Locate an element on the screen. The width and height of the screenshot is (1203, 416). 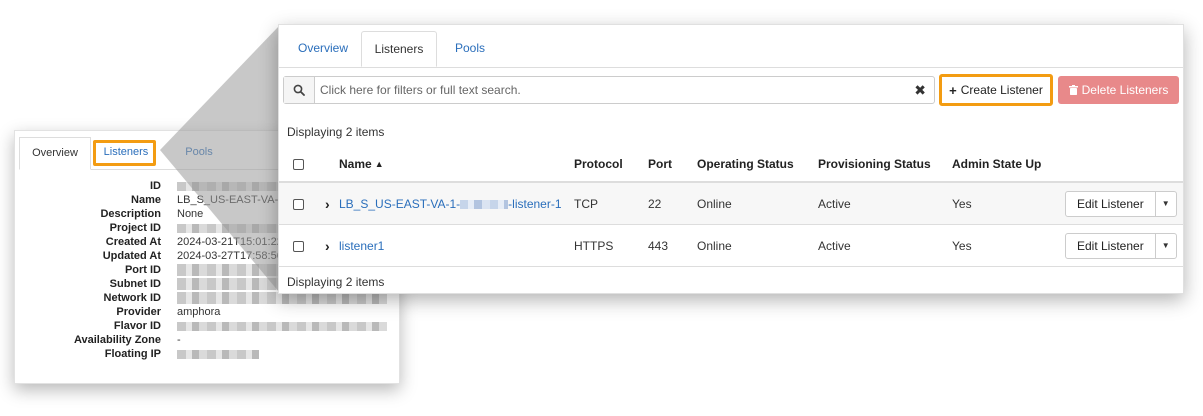
col-name: Name ▲ is located at coordinates (456, 165).